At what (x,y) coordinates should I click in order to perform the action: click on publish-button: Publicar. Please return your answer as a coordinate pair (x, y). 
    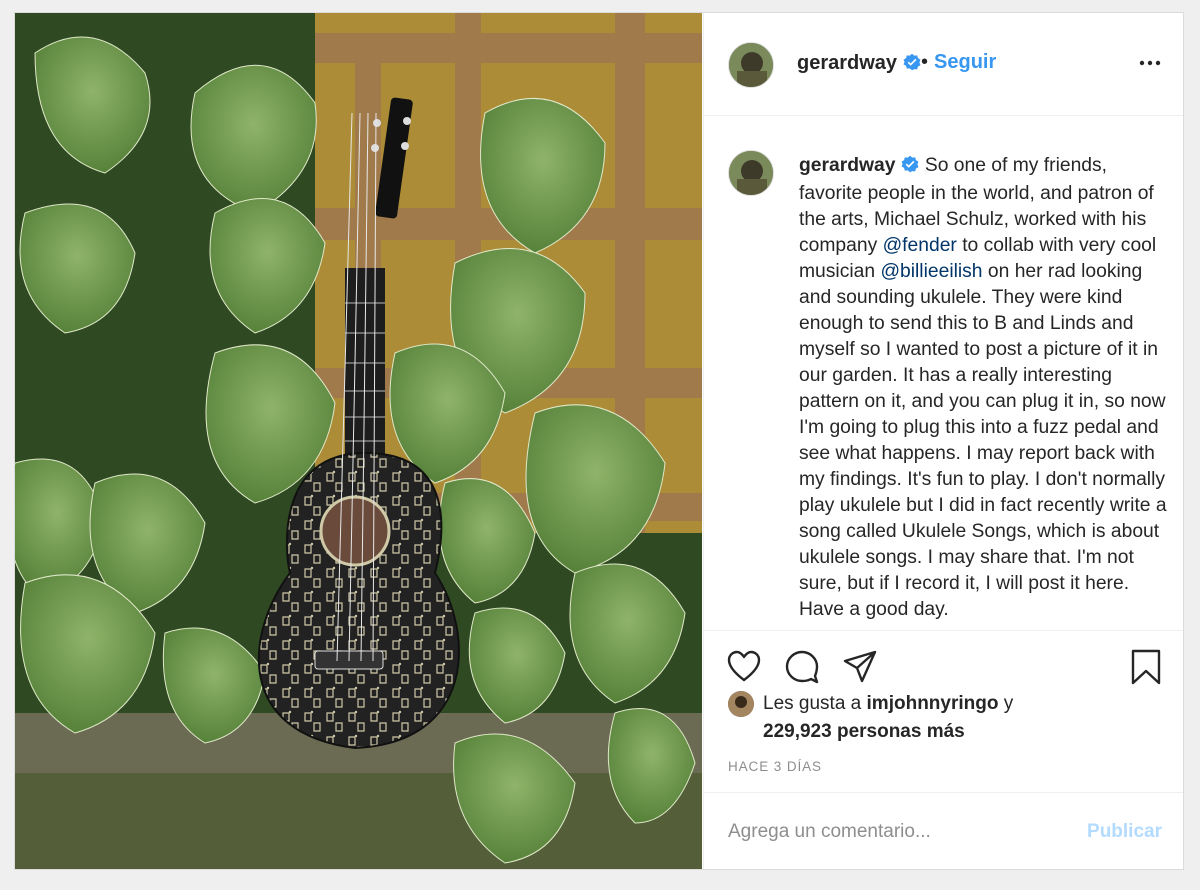
    Looking at the image, I should click on (1124, 832).